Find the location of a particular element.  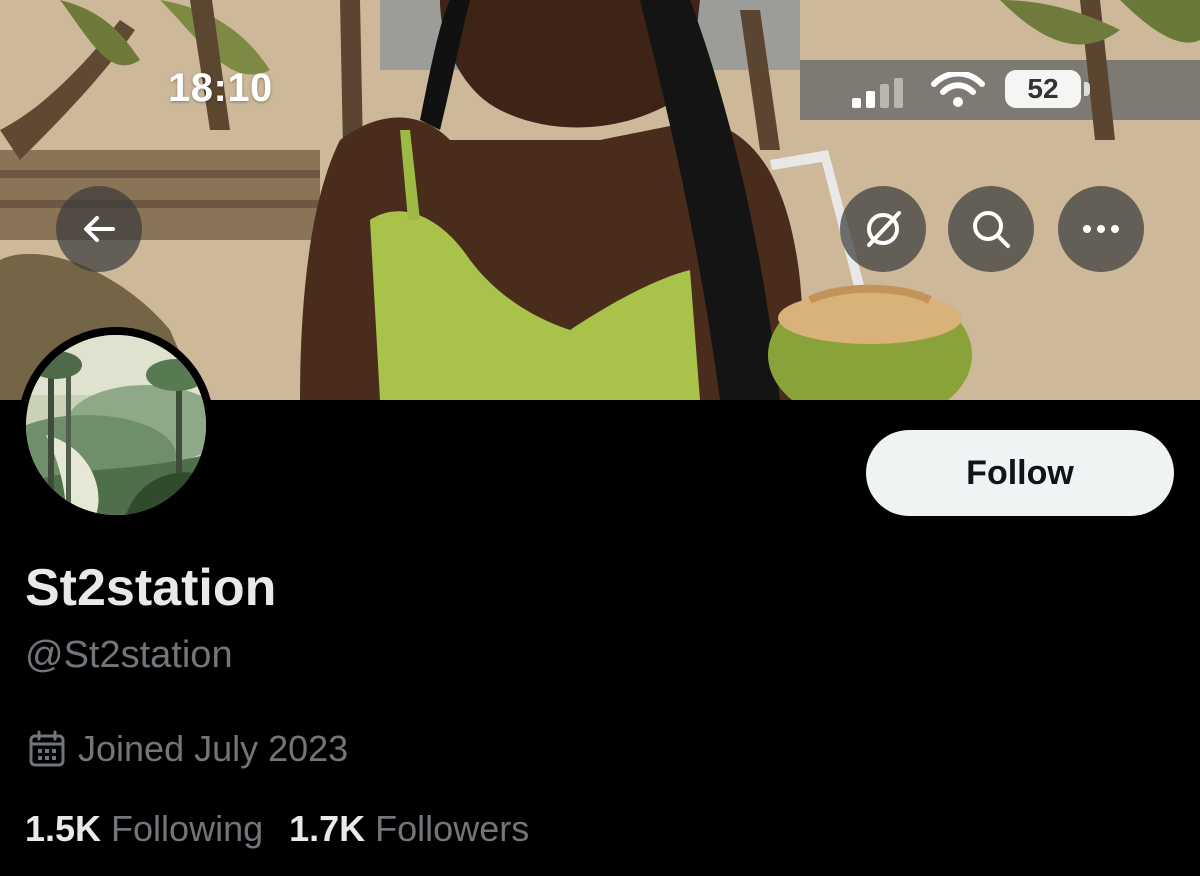

search-icon is located at coordinates (991, 229).